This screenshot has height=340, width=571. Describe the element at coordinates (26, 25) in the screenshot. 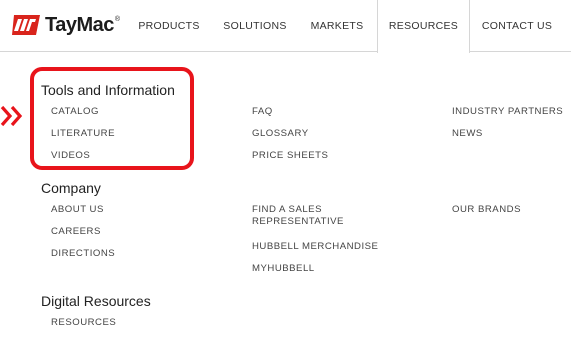

I see `taymac-flag-logo-icon` at that location.